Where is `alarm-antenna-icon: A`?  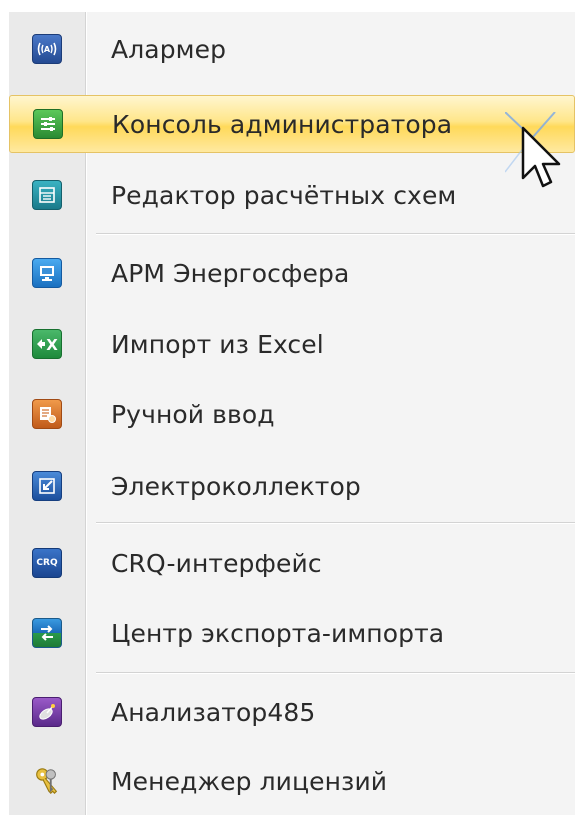 alarm-antenna-icon: A is located at coordinates (47, 49).